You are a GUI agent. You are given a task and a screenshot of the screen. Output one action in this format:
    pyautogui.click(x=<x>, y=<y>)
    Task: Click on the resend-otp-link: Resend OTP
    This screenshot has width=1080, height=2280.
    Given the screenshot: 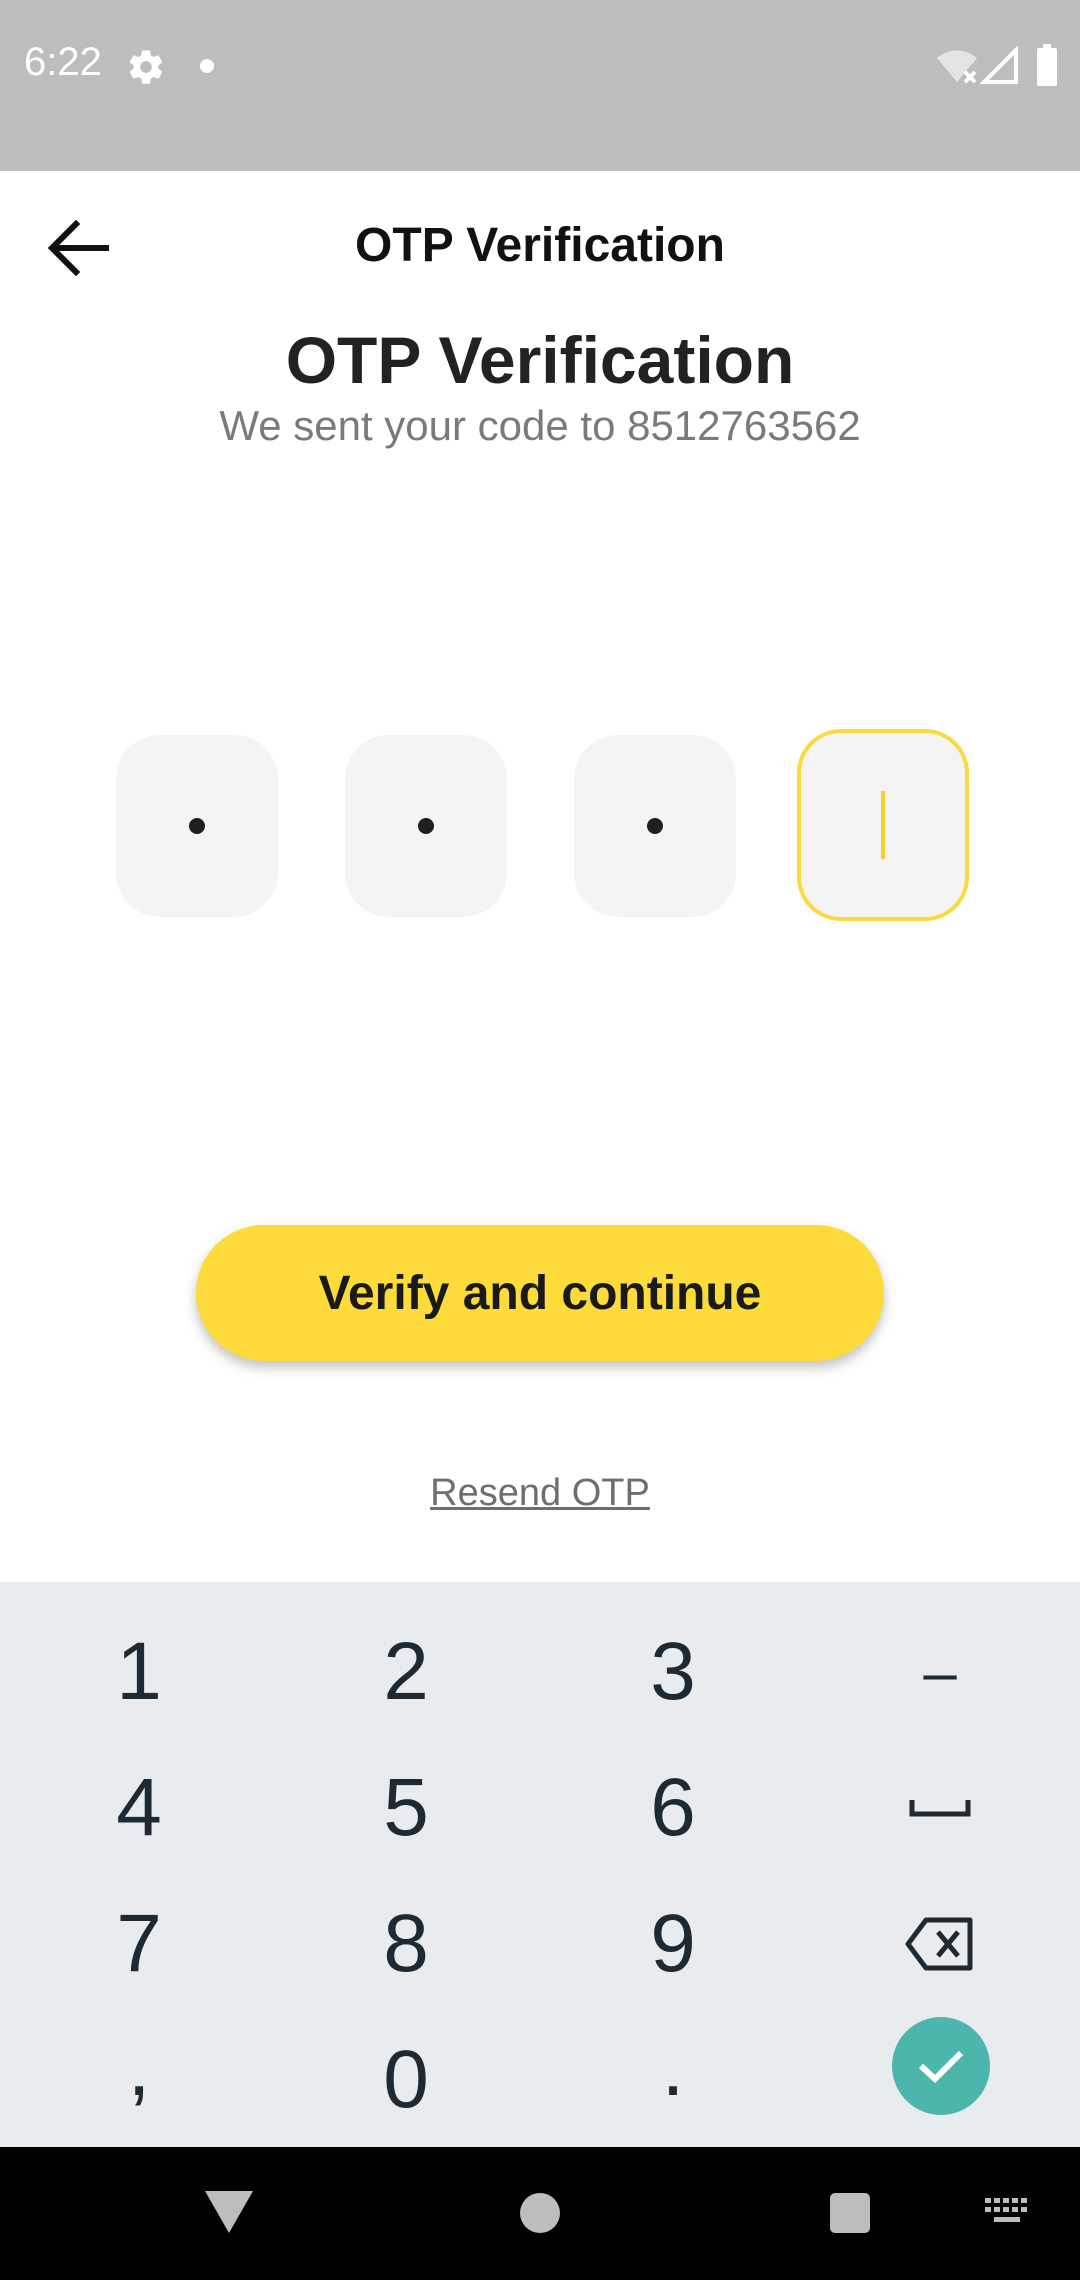 What is the action you would take?
    pyautogui.click(x=540, y=1493)
    